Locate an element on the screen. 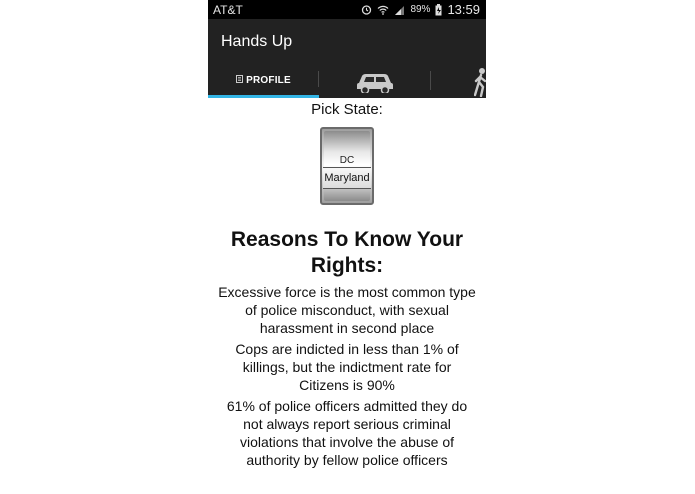 The height and width of the screenshot is (494, 695). reasons-heading: Reasons To Know Your Rights: is located at coordinates (347, 252).